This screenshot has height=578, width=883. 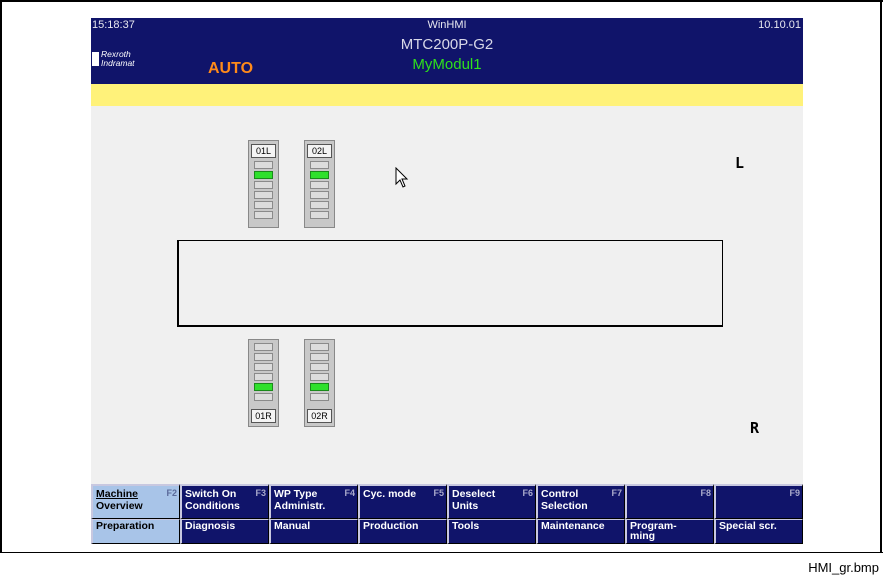 I want to click on machine-name: MTC200P-G2, so click(x=447, y=44).